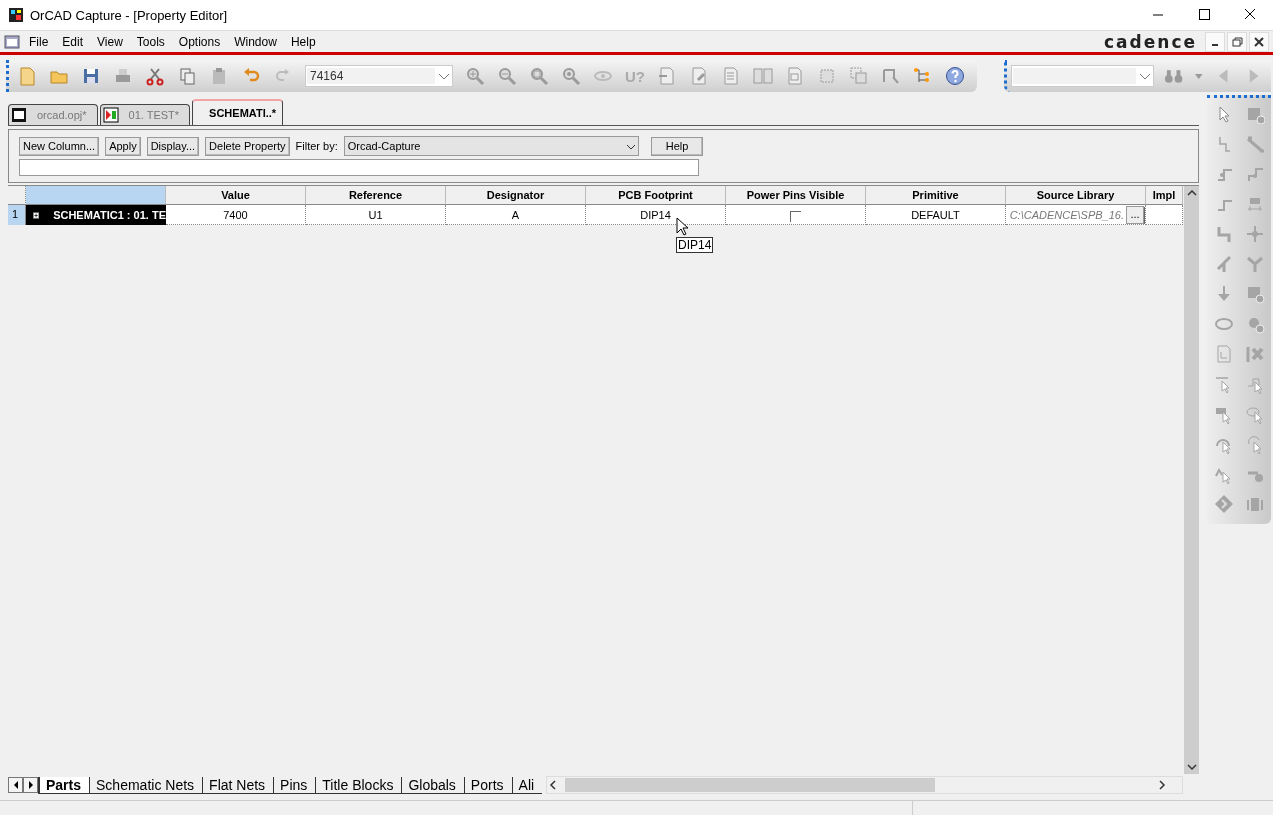  I want to click on part-name-cell: SCHEMATIC1 : 01. TE, so click(96, 215).